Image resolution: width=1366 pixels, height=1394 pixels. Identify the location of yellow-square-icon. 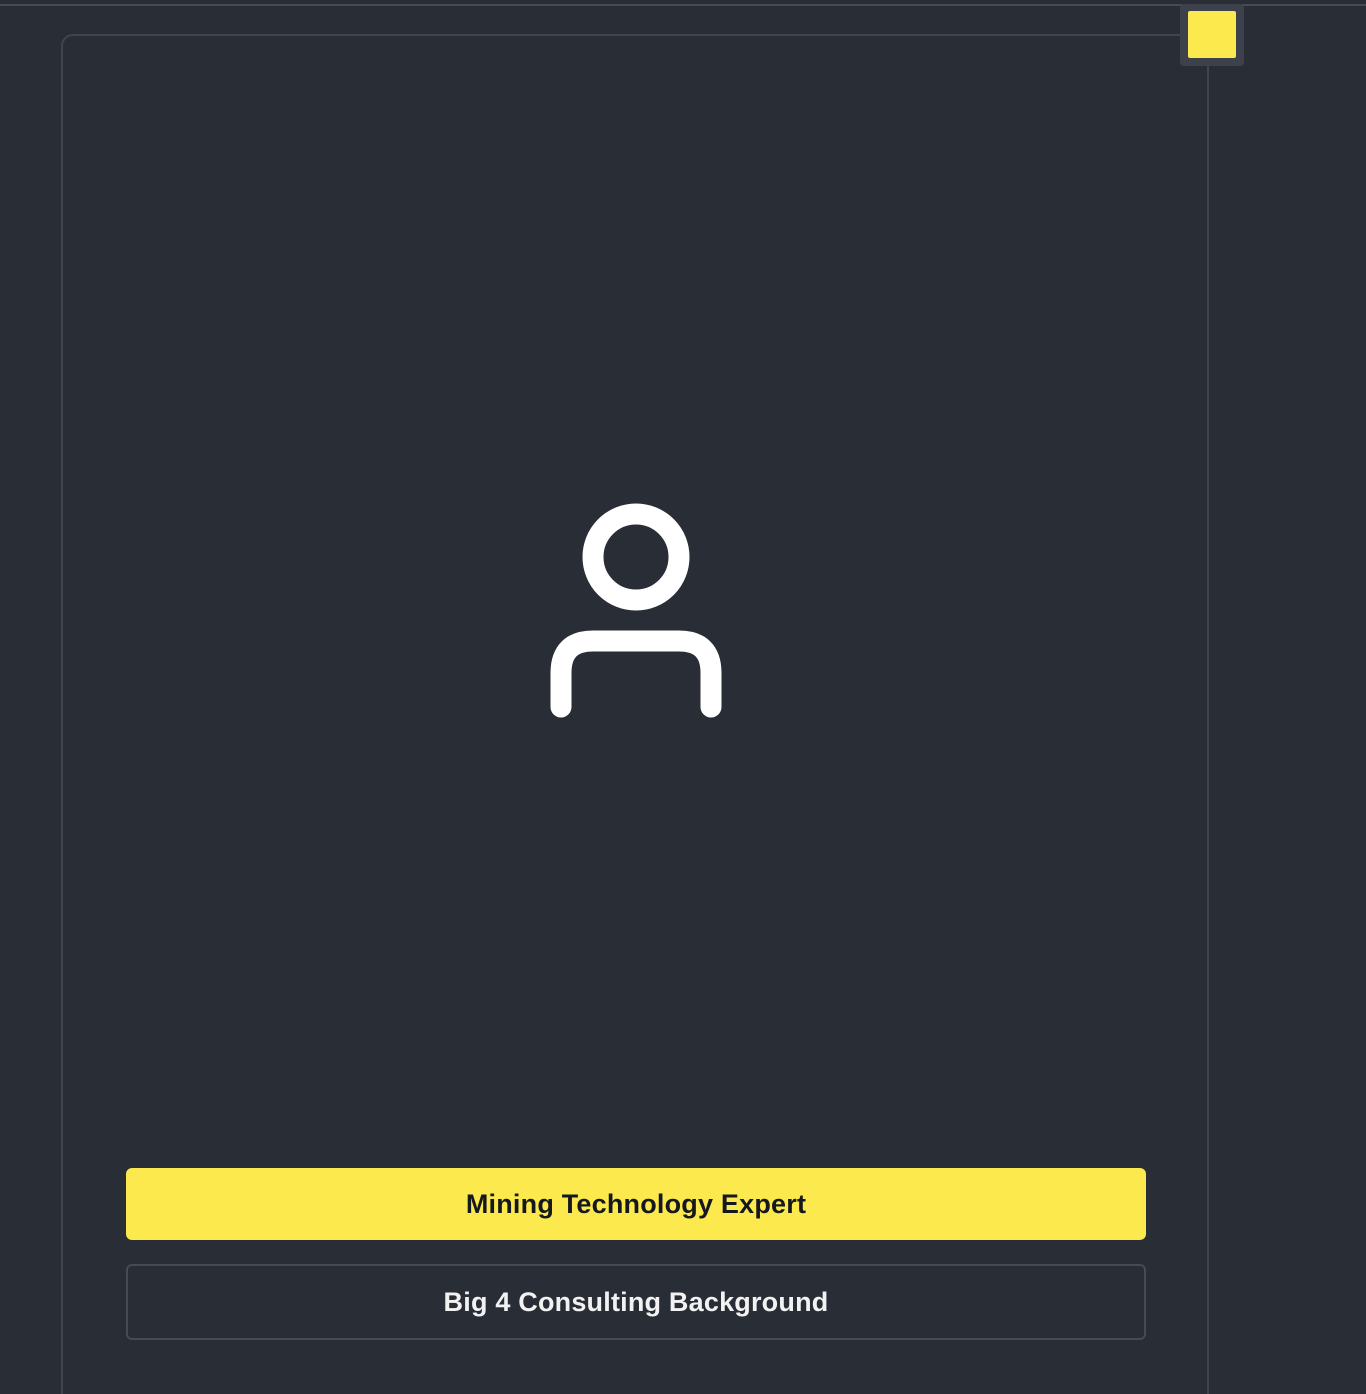
(1212, 34).